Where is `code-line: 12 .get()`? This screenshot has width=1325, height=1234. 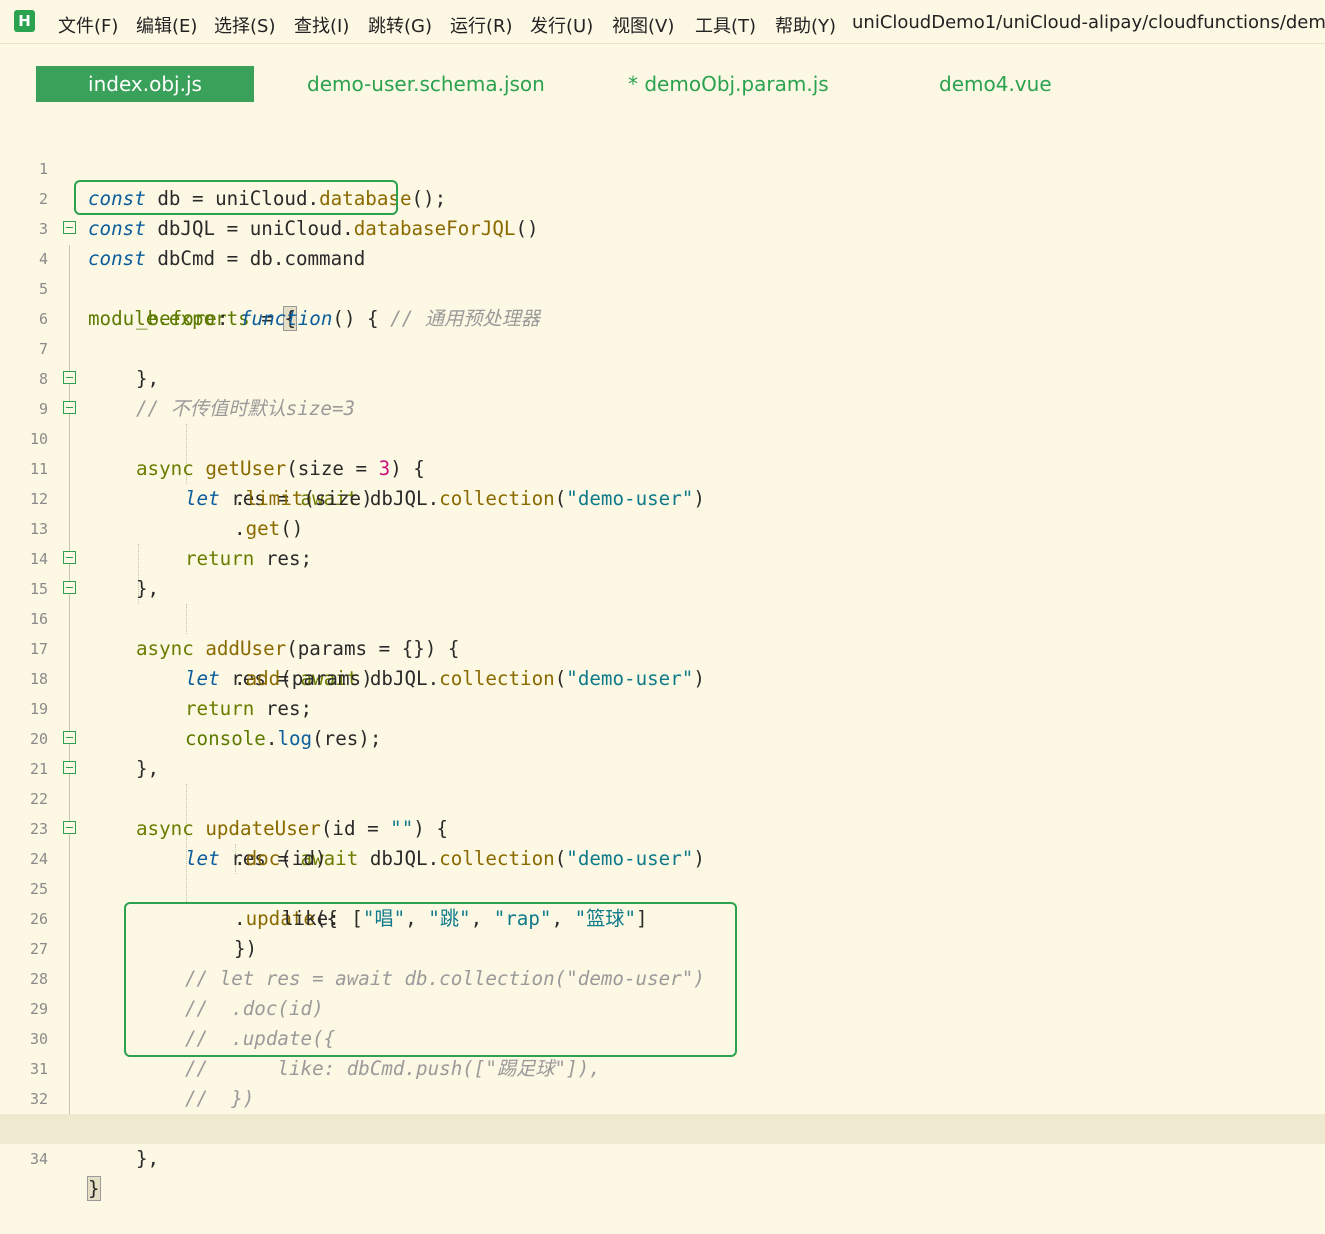 code-line: 12 .get() is located at coordinates (662, 497).